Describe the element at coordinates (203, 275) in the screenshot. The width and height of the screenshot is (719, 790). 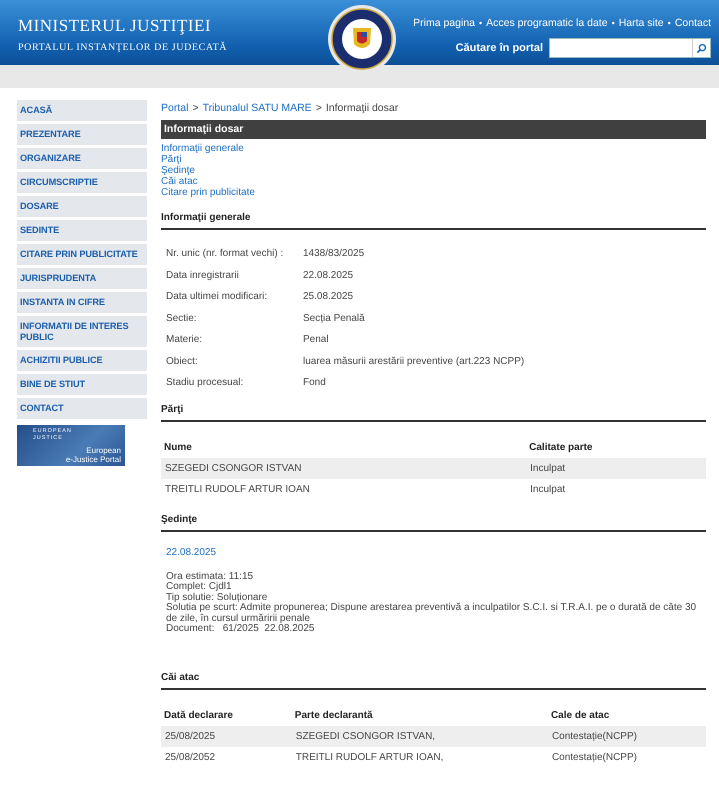
I see `field-label: Data inregistrarii` at that location.